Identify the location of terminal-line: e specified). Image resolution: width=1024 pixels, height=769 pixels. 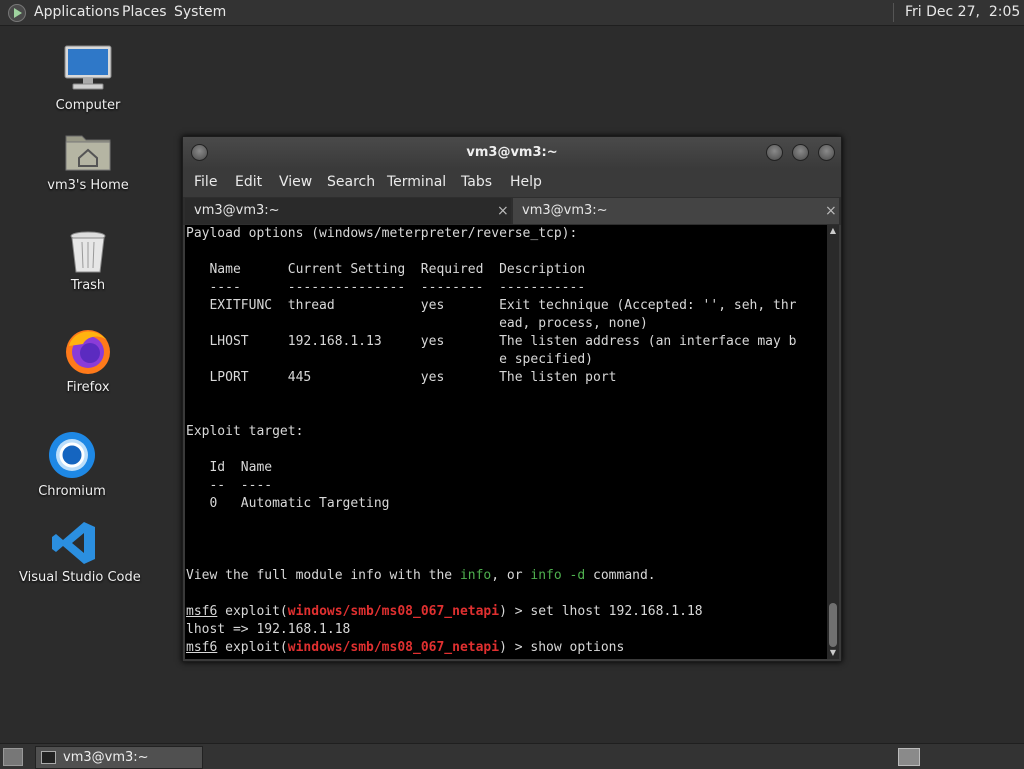
(389, 359).